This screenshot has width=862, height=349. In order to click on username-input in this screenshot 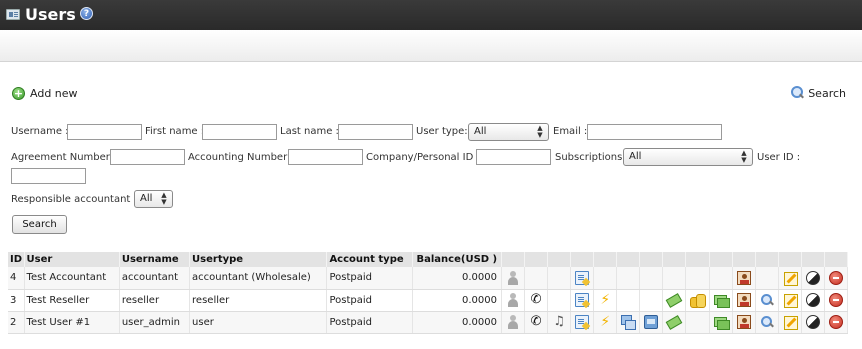, I will do `click(104, 132)`.